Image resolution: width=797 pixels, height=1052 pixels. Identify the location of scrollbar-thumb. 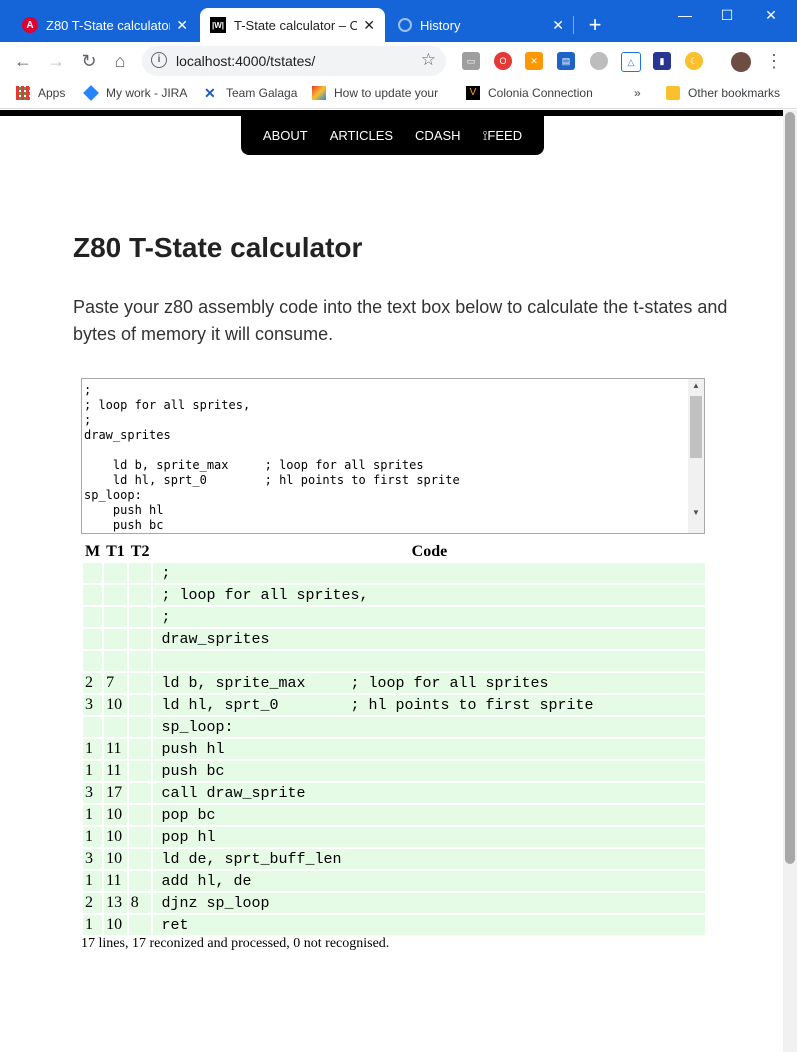
(696, 427).